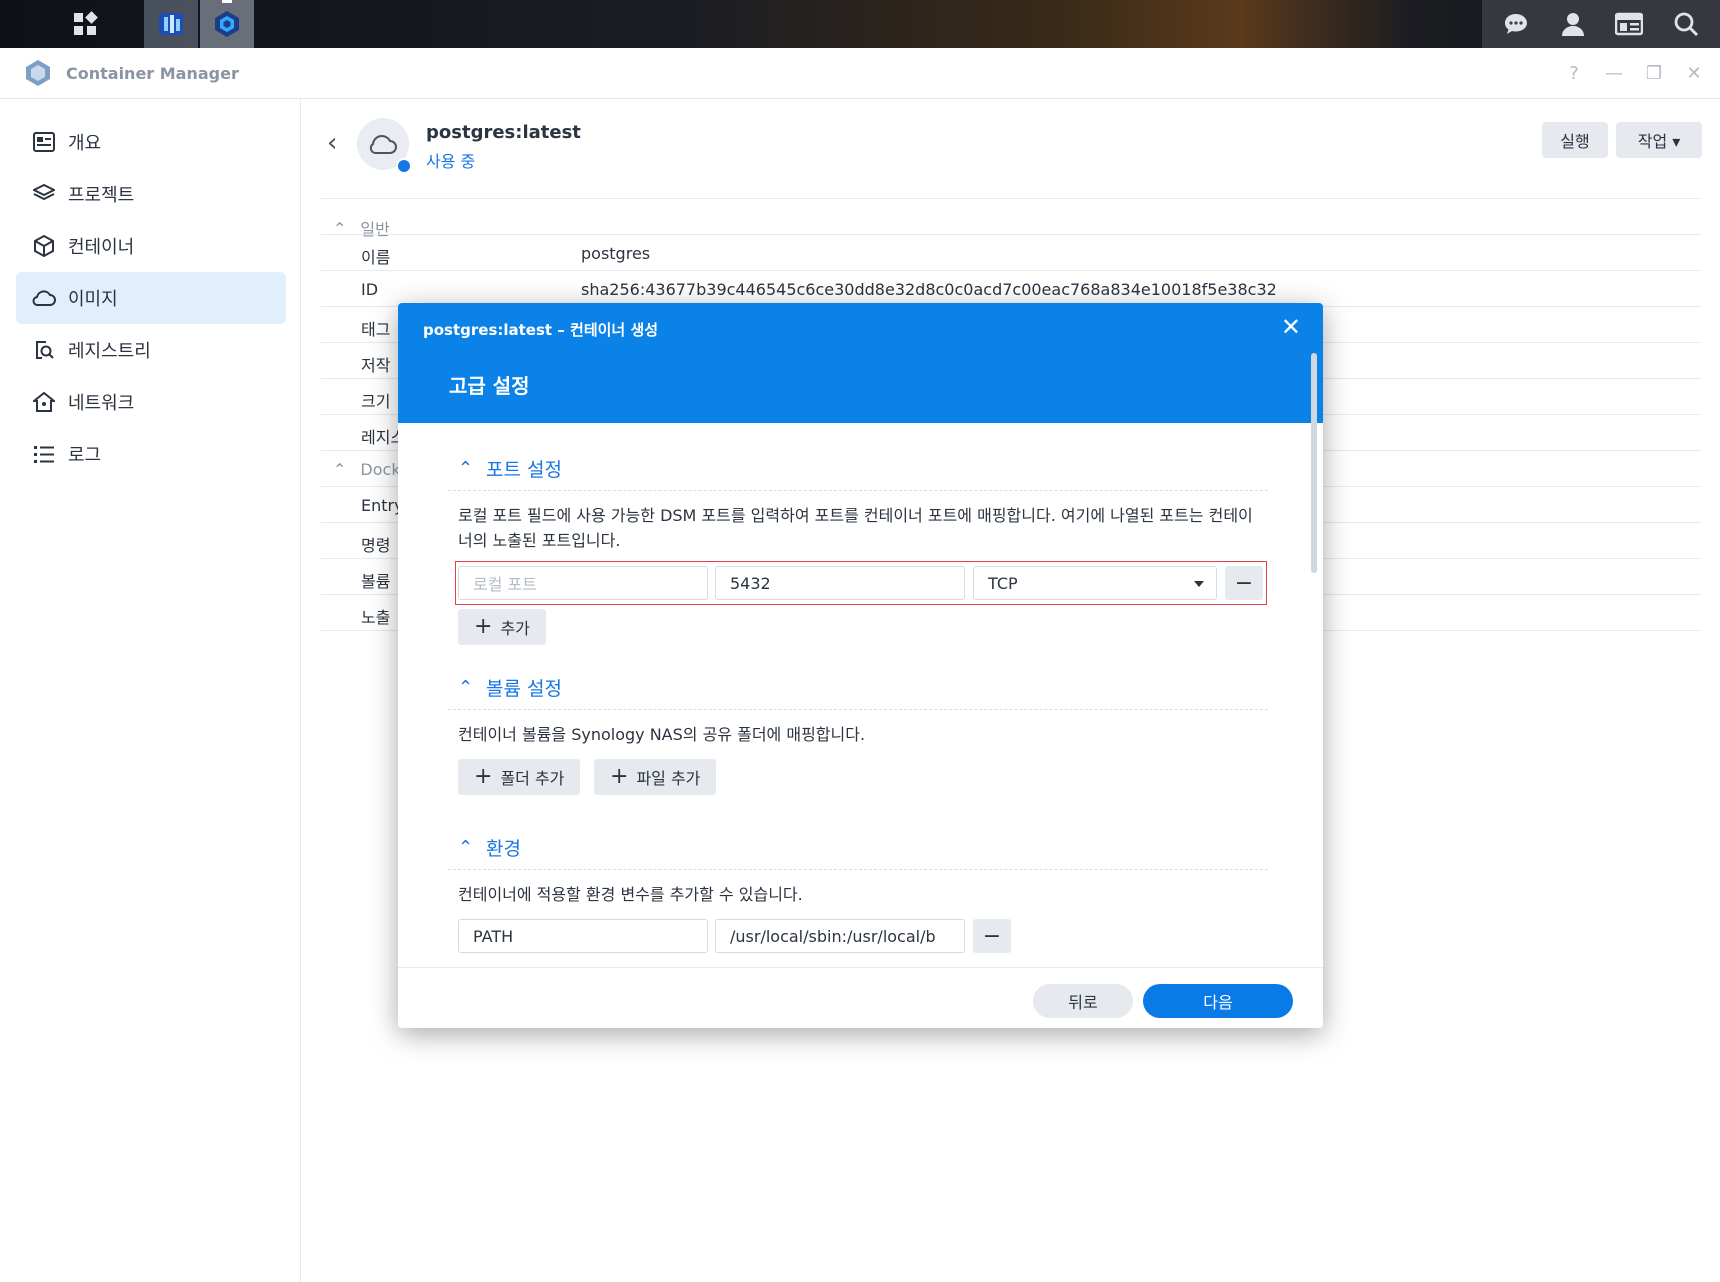 The width and height of the screenshot is (1720, 1282). What do you see at coordinates (1516, 24) in the screenshot?
I see `chat-icon` at bounding box center [1516, 24].